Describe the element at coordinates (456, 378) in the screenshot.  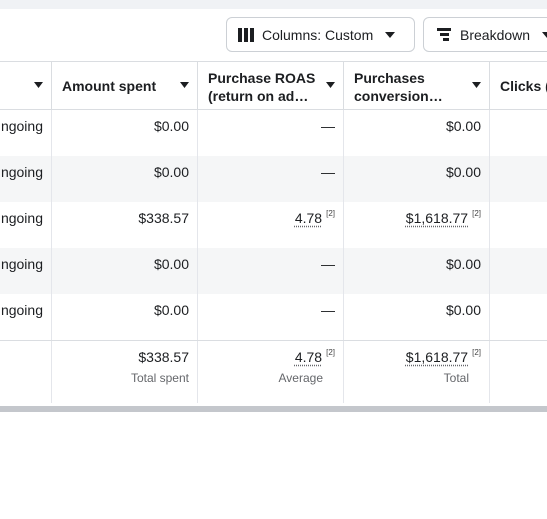
I see `summary-conversion-caption: Total` at that location.